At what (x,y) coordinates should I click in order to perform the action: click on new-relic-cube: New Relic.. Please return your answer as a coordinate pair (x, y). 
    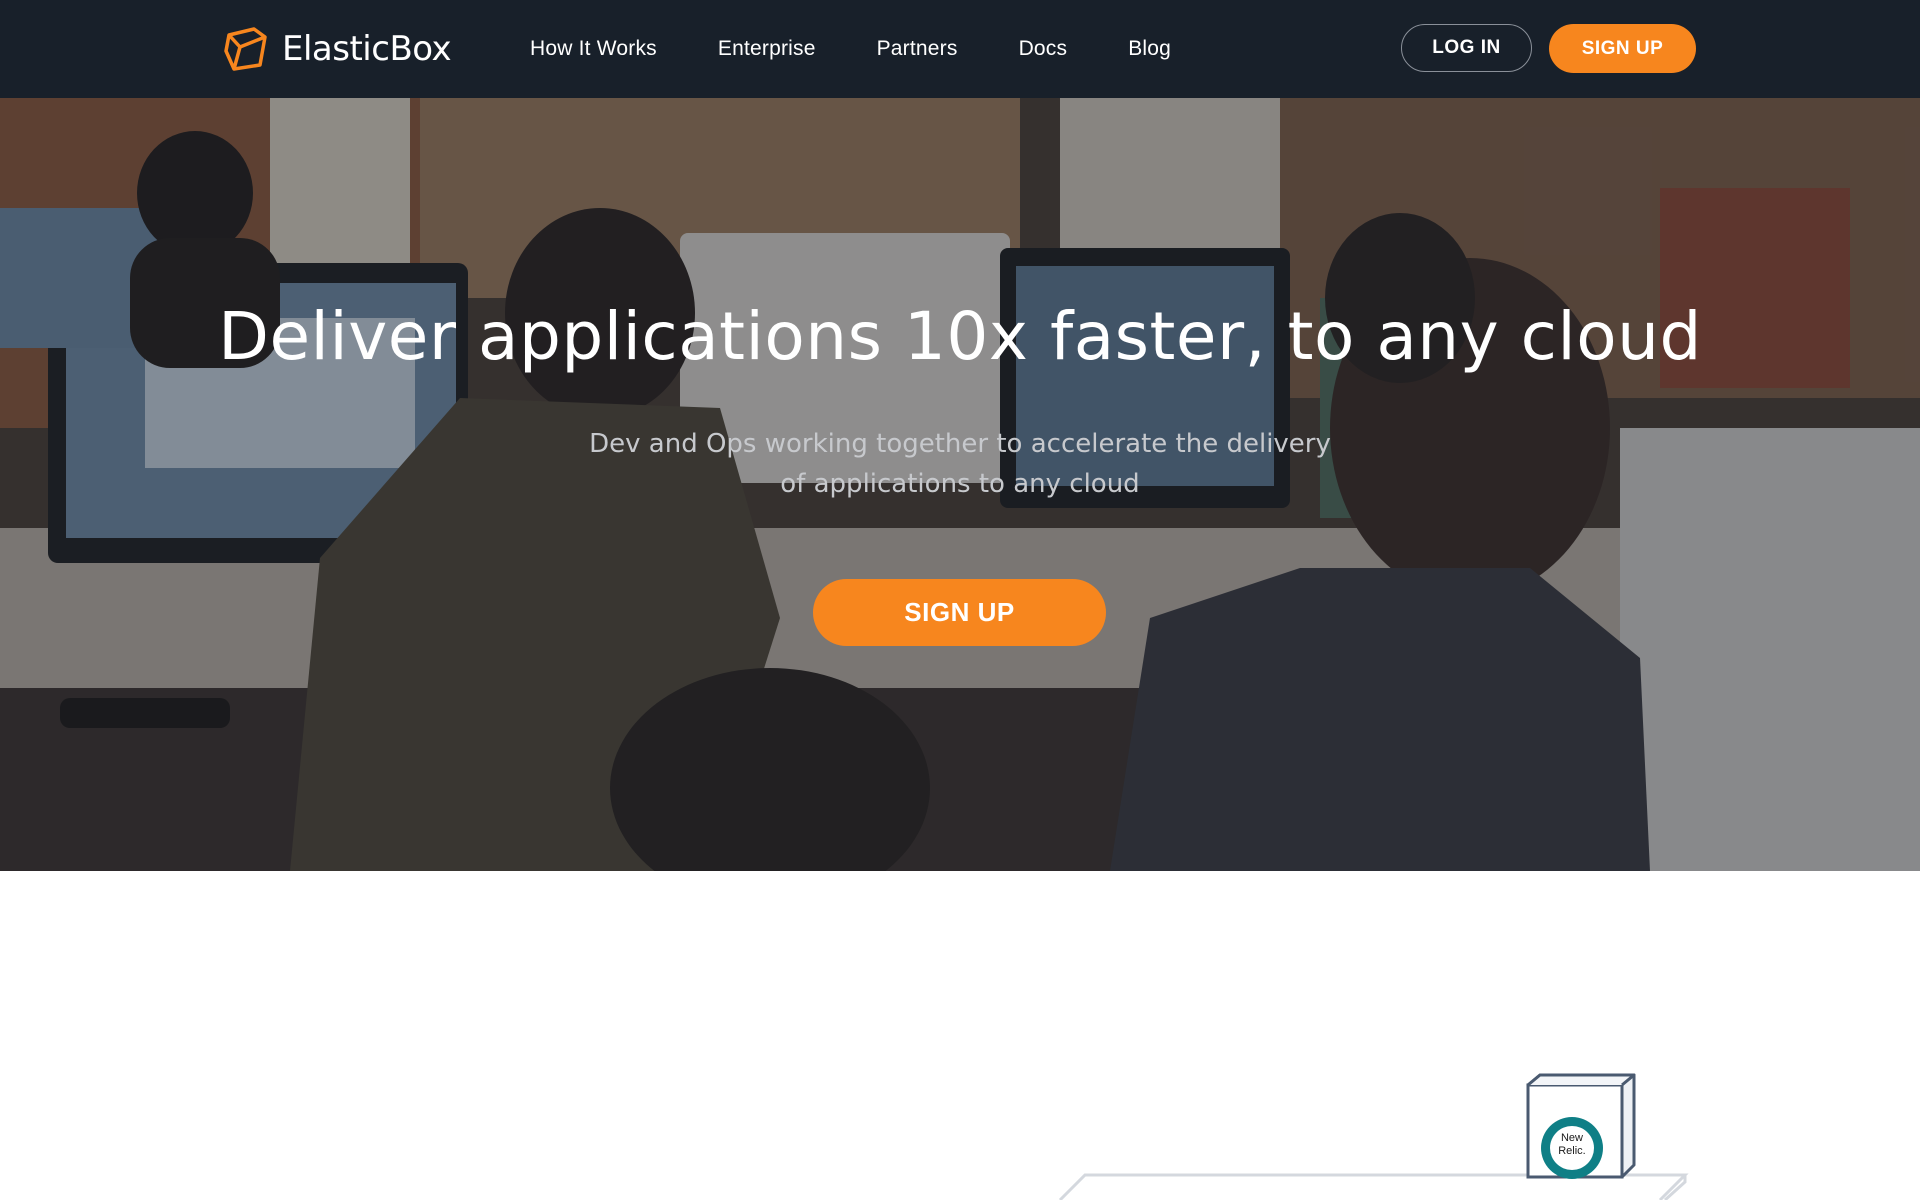
    Looking at the image, I should click on (1581, 1126).